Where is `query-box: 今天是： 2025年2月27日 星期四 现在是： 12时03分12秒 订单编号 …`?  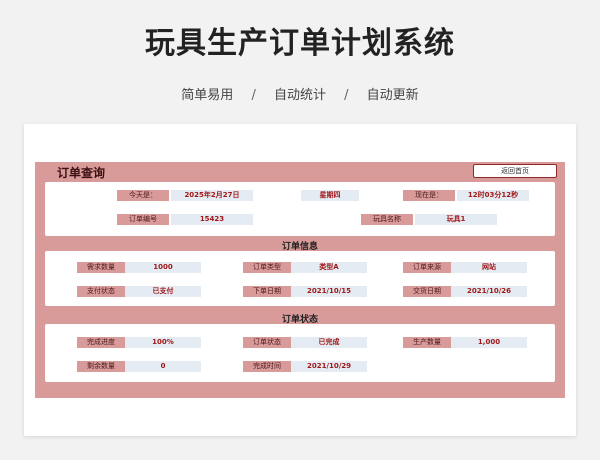
query-box: 今天是： 2025年2月27日 星期四 现在是： 12时03分12秒 订单编号 … is located at coordinates (300, 209).